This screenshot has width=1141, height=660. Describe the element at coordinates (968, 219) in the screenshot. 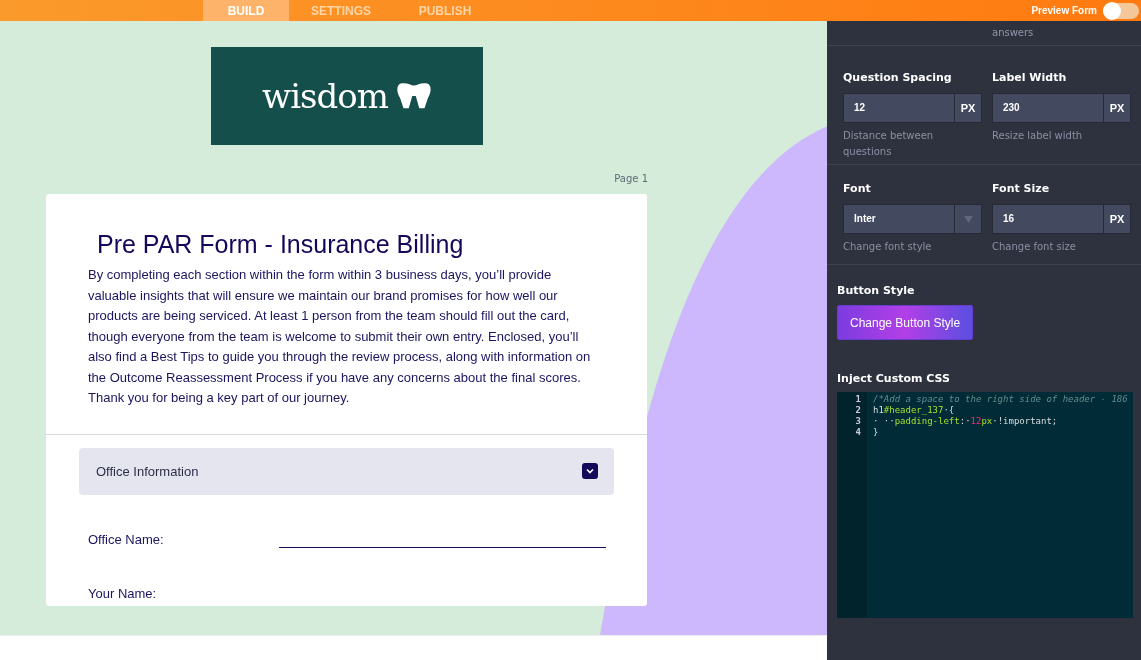

I see `caret-icon` at that location.